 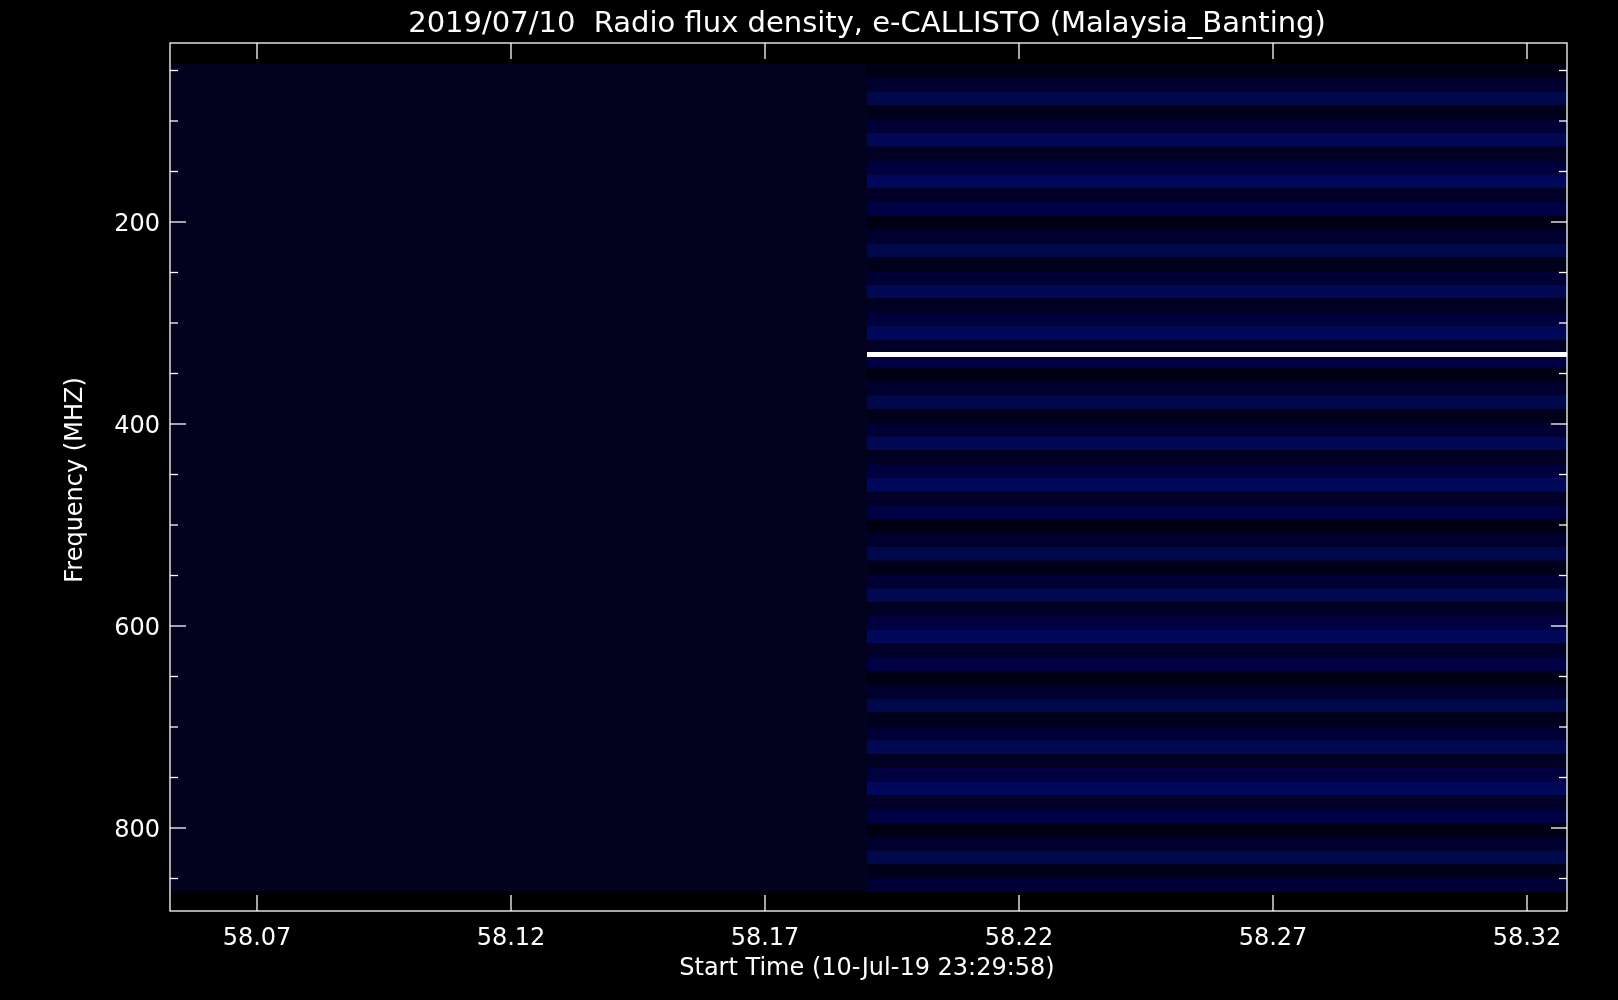 What do you see at coordinates (1019, 937) in the screenshot?
I see `x-tick-label: 58.22` at bounding box center [1019, 937].